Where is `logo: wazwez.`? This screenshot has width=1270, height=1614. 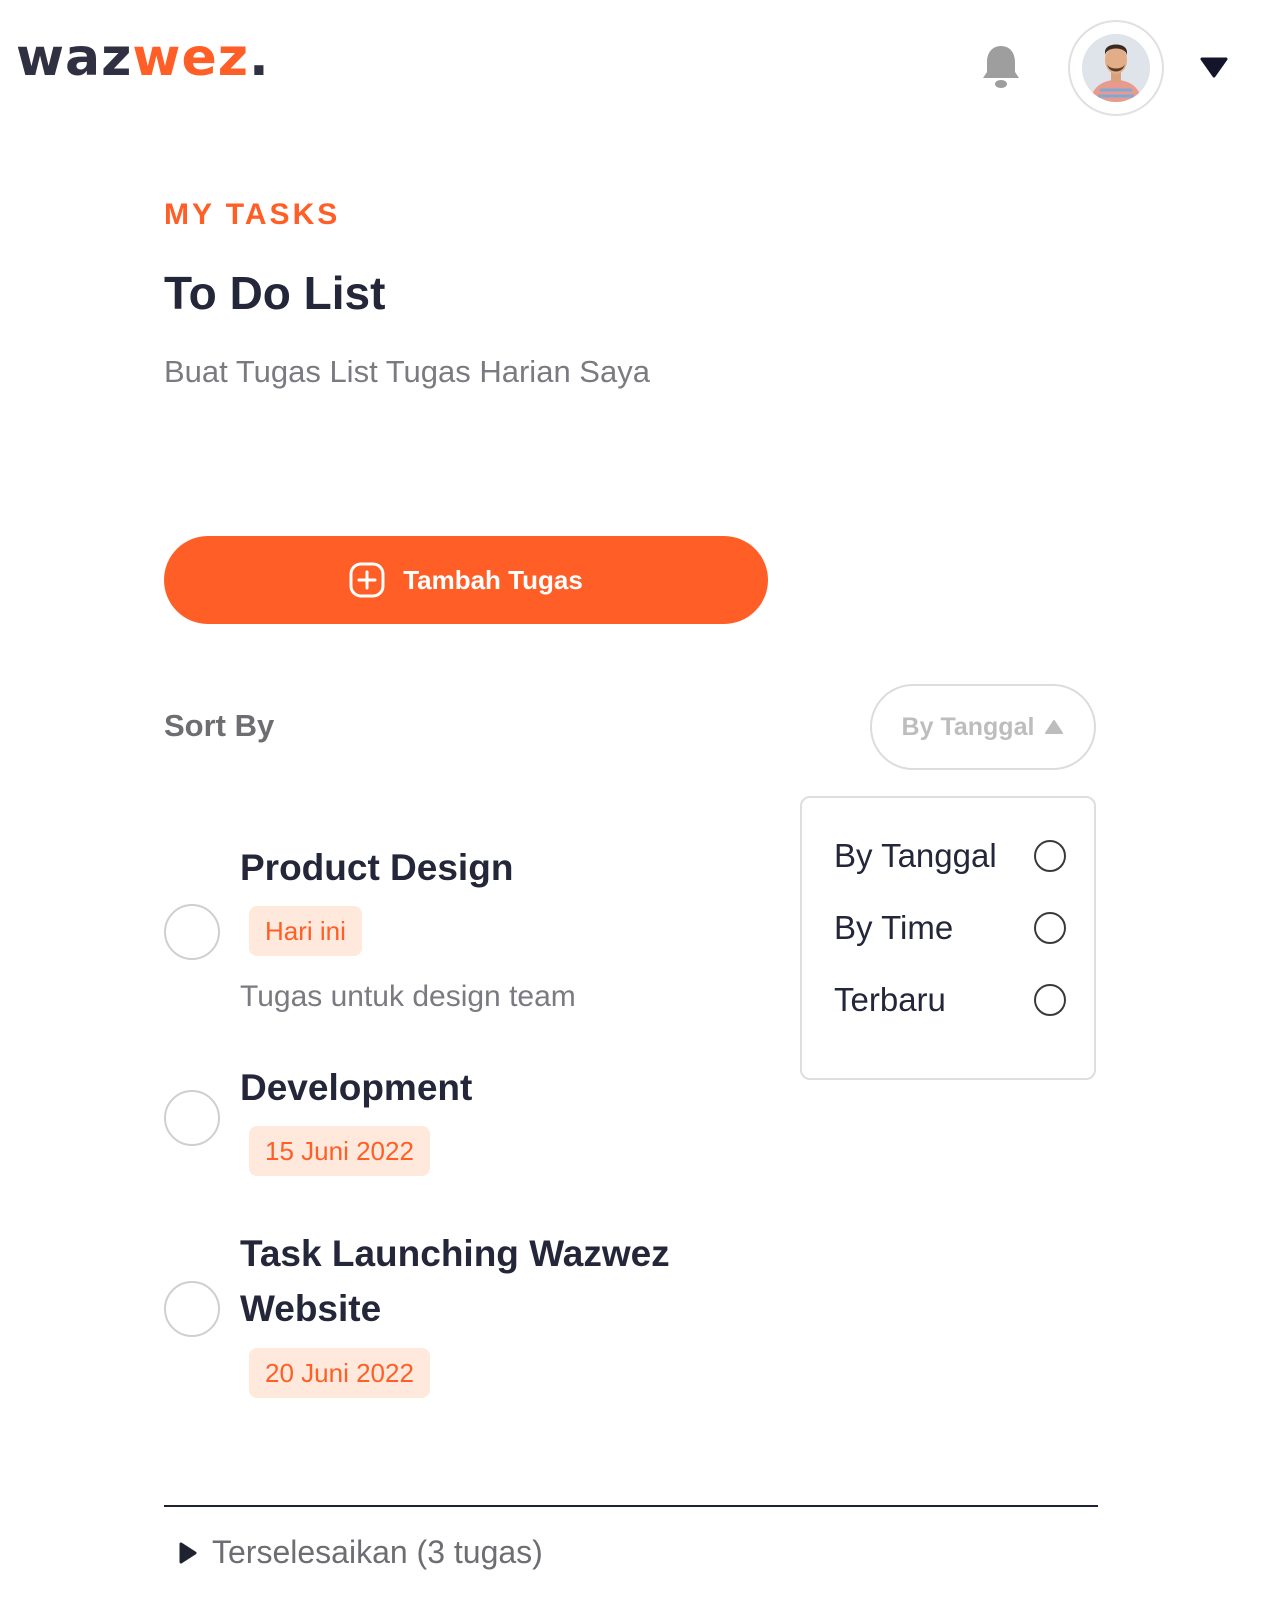
logo: wazwez. is located at coordinates (143, 58).